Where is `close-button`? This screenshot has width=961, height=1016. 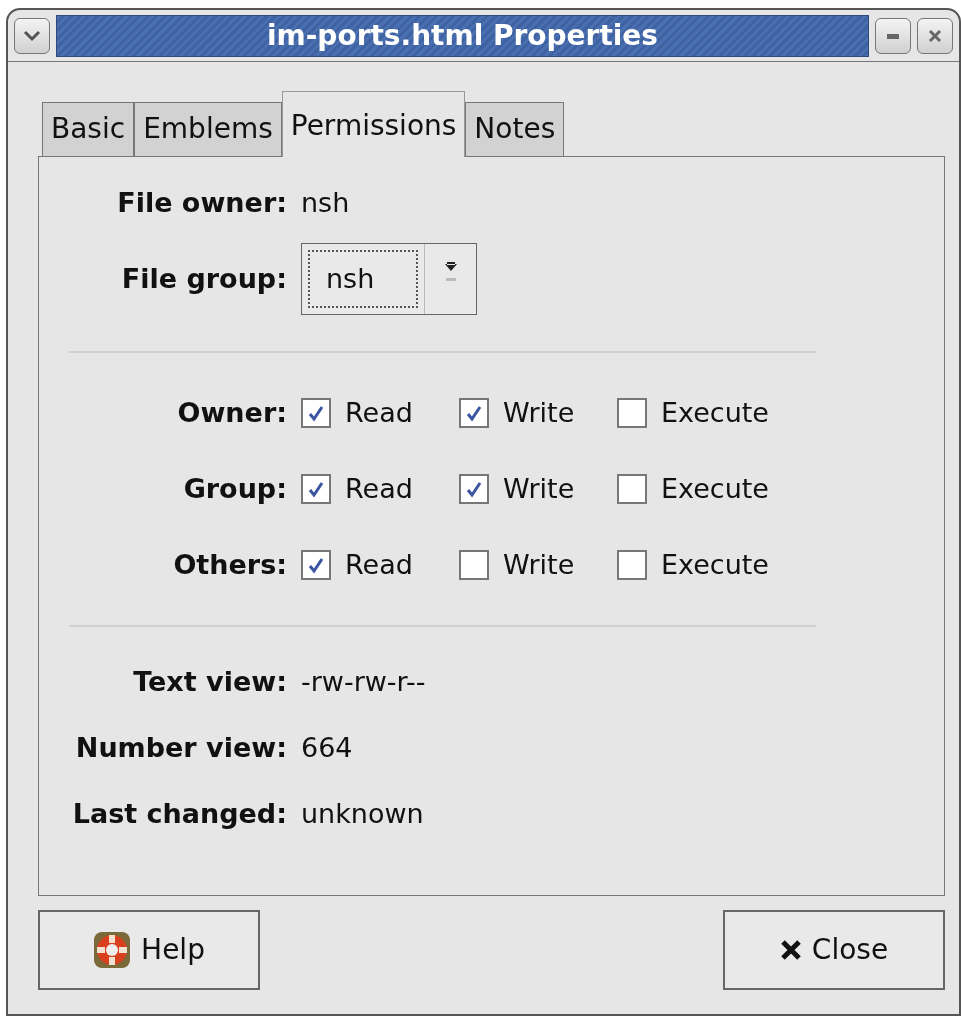
close-button is located at coordinates (935, 35).